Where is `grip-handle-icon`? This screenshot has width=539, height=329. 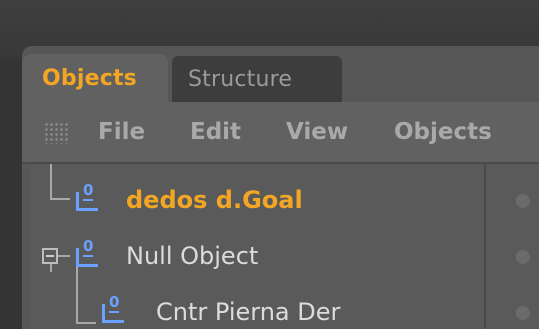
grip-handle-icon is located at coordinates (57, 133).